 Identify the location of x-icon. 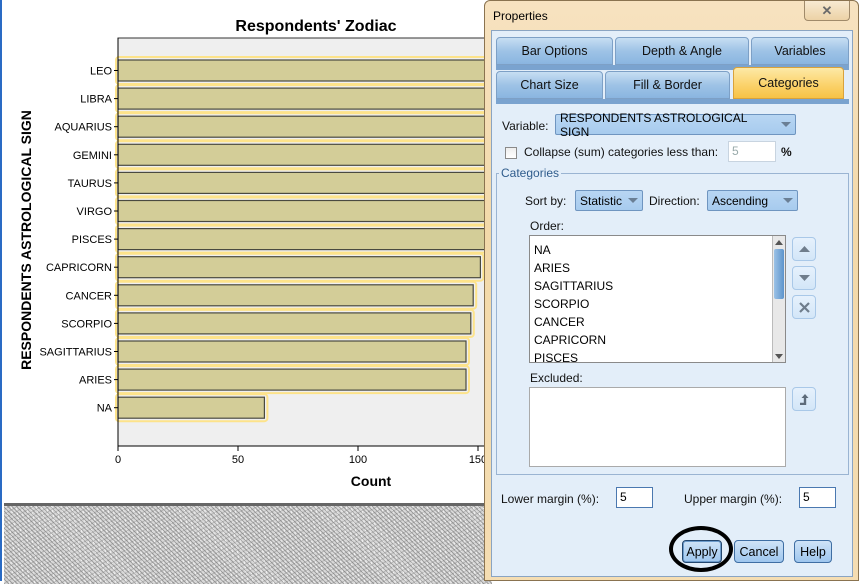
(804, 307).